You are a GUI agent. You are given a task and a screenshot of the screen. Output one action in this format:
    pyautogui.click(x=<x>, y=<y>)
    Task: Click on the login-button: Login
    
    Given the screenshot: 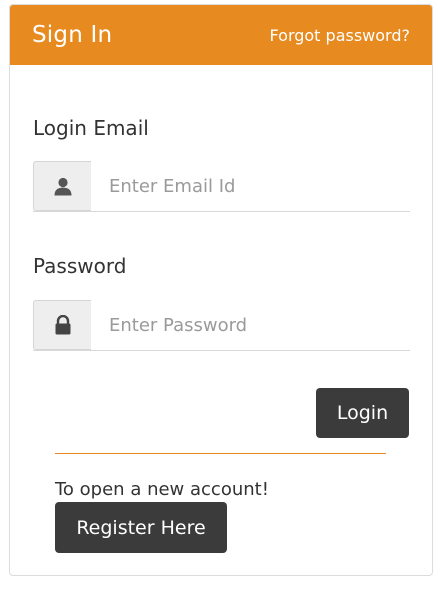 What is the action you would take?
    pyautogui.click(x=362, y=413)
    